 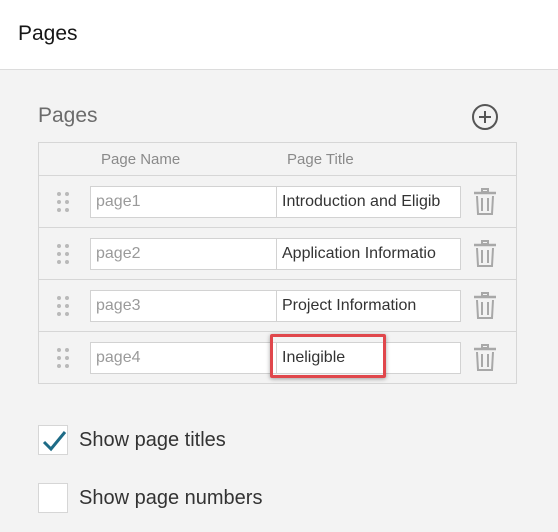 What do you see at coordinates (368, 306) in the screenshot?
I see `page-title-input: Project Information` at bounding box center [368, 306].